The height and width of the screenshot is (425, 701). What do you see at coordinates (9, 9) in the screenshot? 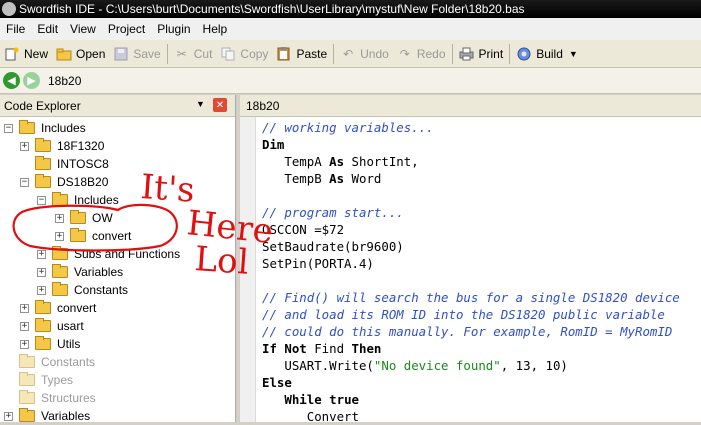
I see `swordfish-app-icon` at bounding box center [9, 9].